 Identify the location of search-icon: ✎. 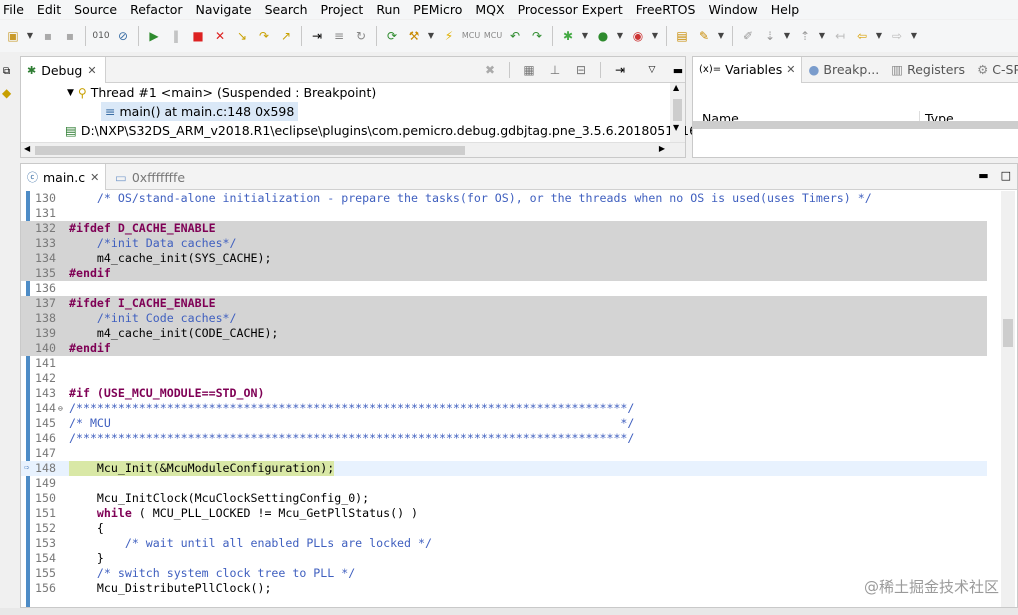
(704, 36).